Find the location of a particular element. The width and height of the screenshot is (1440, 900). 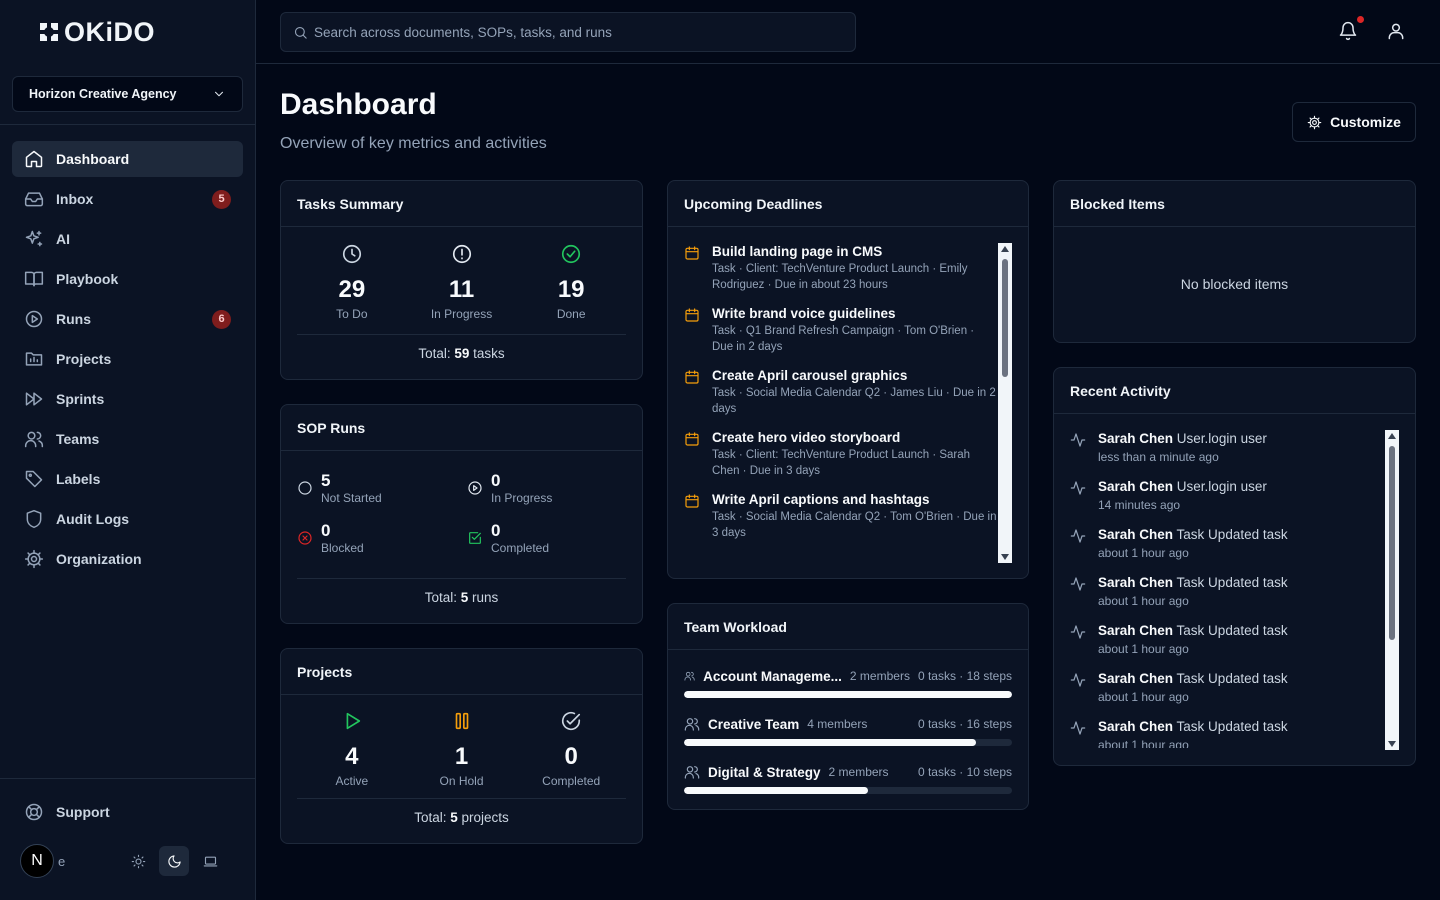

sidebar-item-audit-logs: Audit Logs is located at coordinates (127, 519).